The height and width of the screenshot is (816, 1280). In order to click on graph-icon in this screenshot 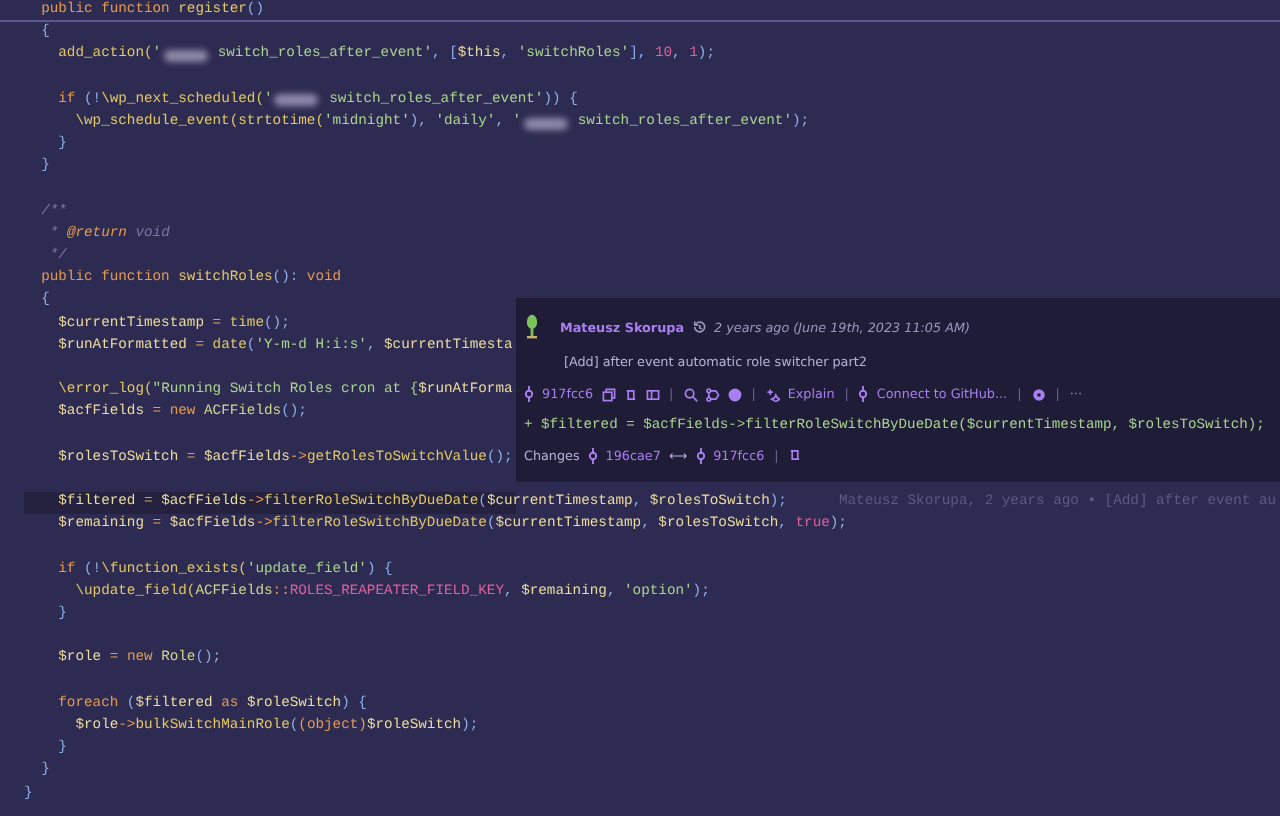, I will do `click(712, 394)`.